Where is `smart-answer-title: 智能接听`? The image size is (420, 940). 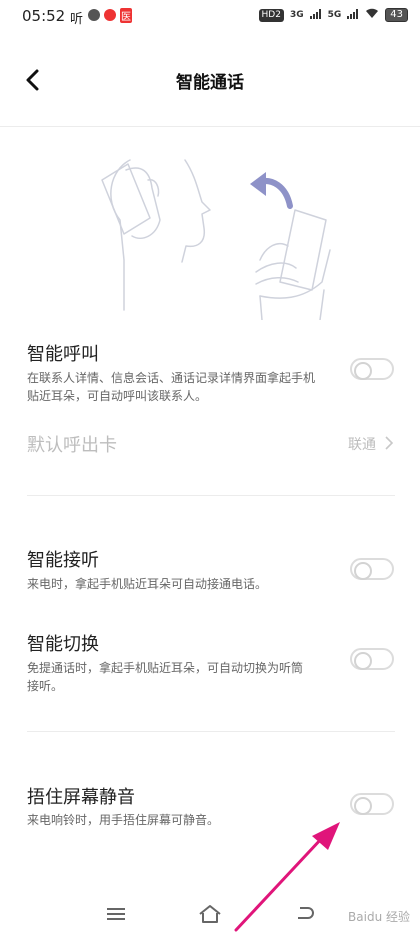
smart-answer-title: 智能接听 is located at coordinates (63, 560).